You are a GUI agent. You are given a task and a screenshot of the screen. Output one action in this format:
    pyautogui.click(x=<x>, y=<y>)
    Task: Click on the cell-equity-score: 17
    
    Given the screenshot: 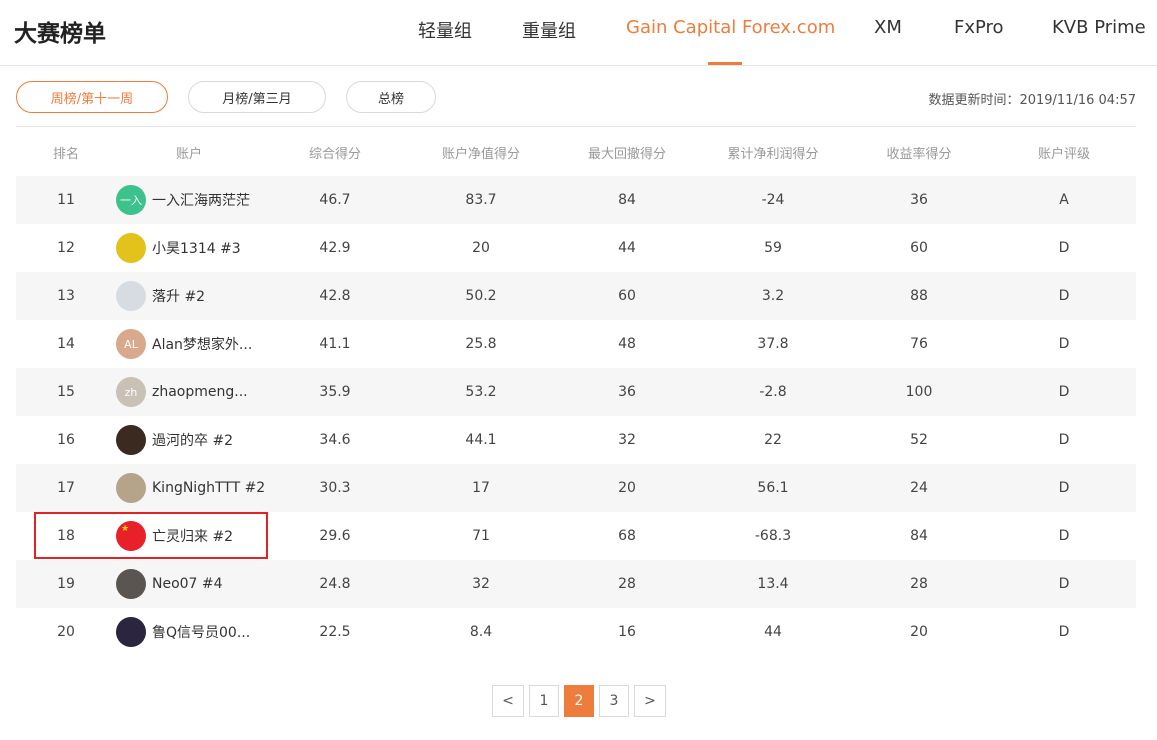 What is the action you would take?
    pyautogui.click(x=481, y=488)
    